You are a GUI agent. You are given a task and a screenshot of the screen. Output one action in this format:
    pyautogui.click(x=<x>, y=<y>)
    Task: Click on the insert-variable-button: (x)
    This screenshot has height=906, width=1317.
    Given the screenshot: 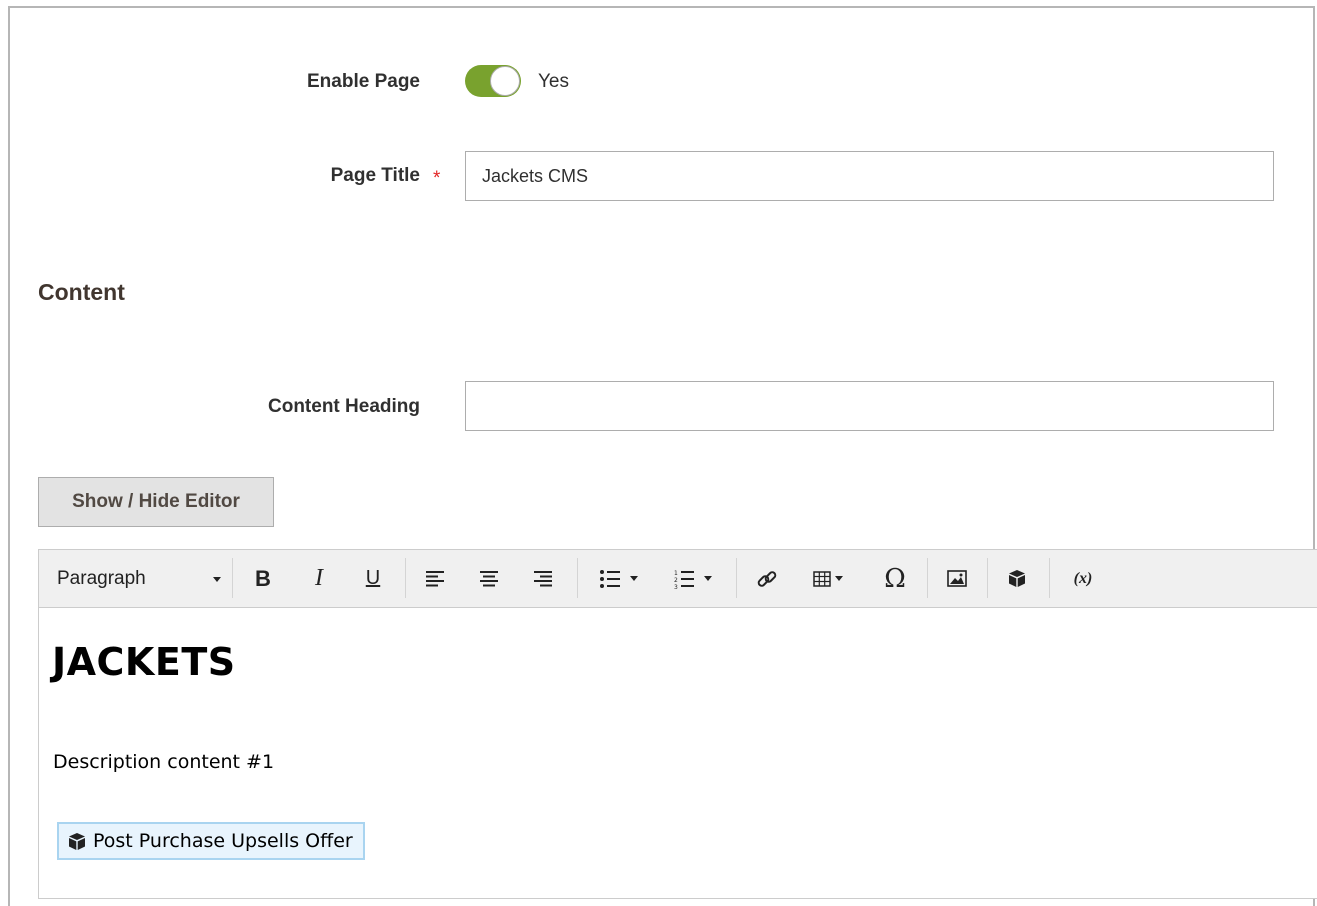 What is the action you would take?
    pyautogui.click(x=1083, y=578)
    